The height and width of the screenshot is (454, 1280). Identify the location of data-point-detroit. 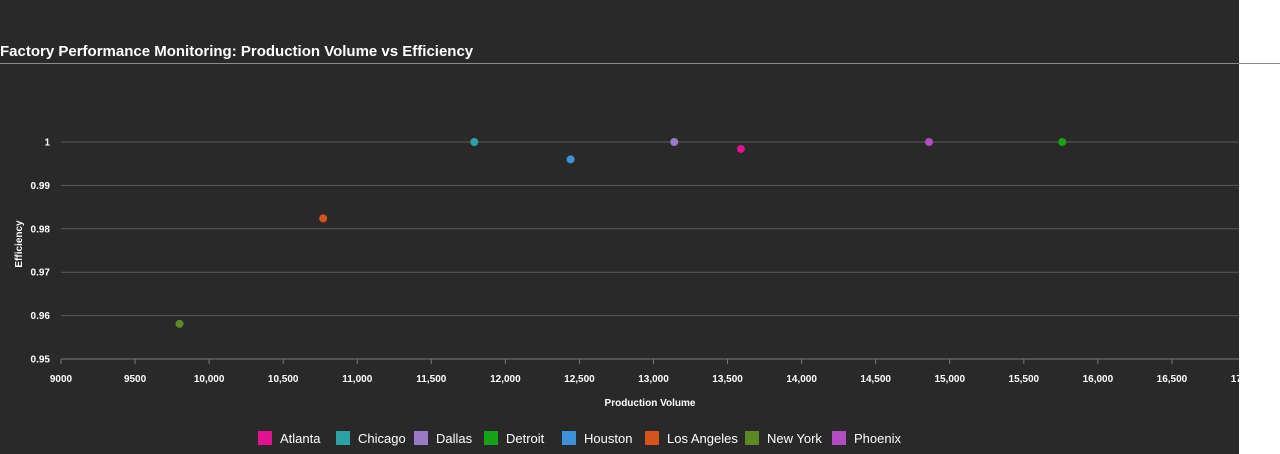
(1062, 142).